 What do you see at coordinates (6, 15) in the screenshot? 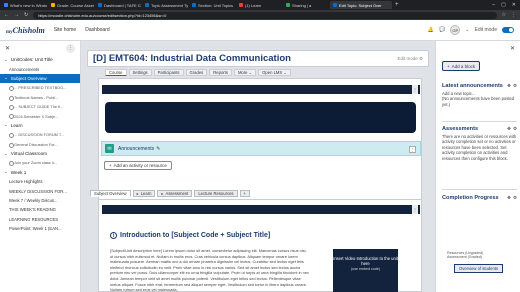
I see `back-icon: ←` at bounding box center [6, 15].